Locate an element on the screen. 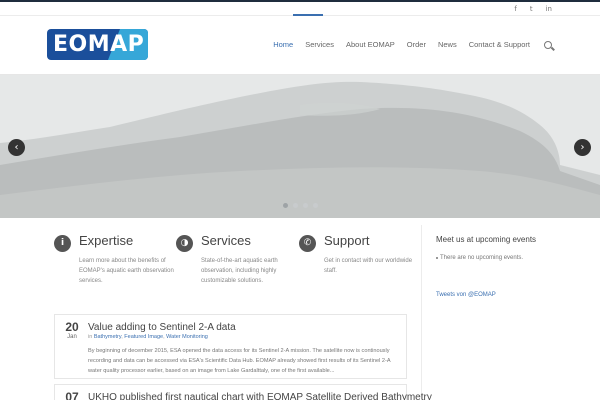 The height and width of the screenshot is (400, 600). facebook-icon: f is located at coordinates (515, 9).